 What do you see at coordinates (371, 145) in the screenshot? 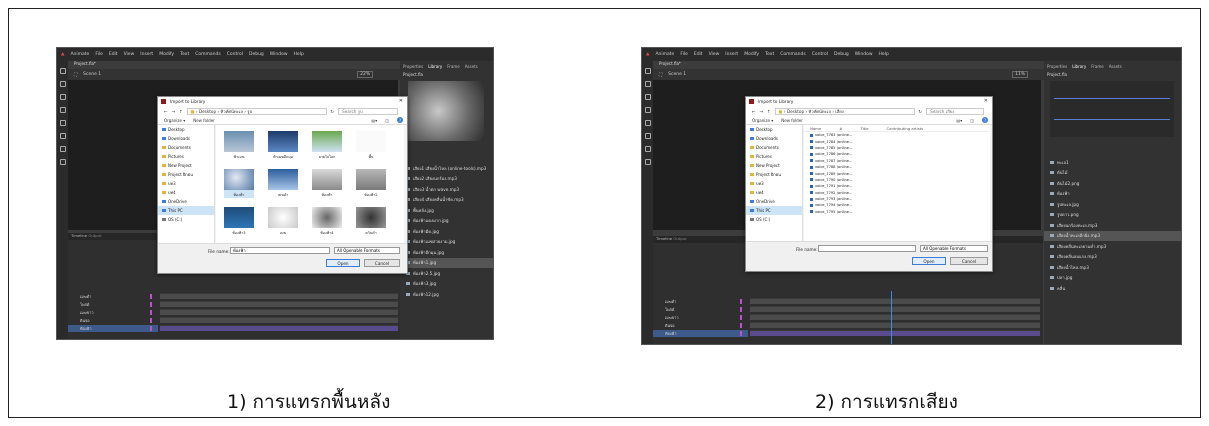
I see `file-tile: พื้น` at bounding box center [371, 145].